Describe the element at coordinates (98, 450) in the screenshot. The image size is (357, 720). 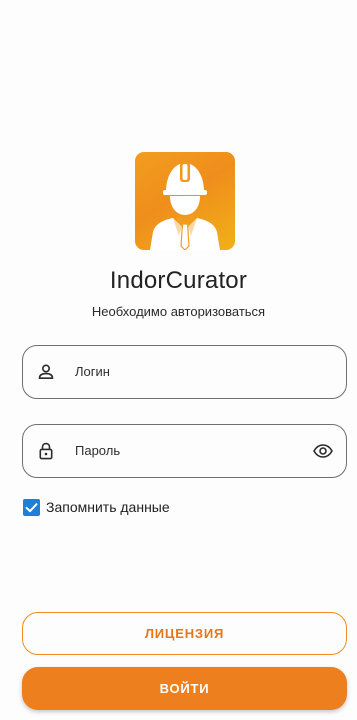
I see `password-placeholder: Пароль` at that location.